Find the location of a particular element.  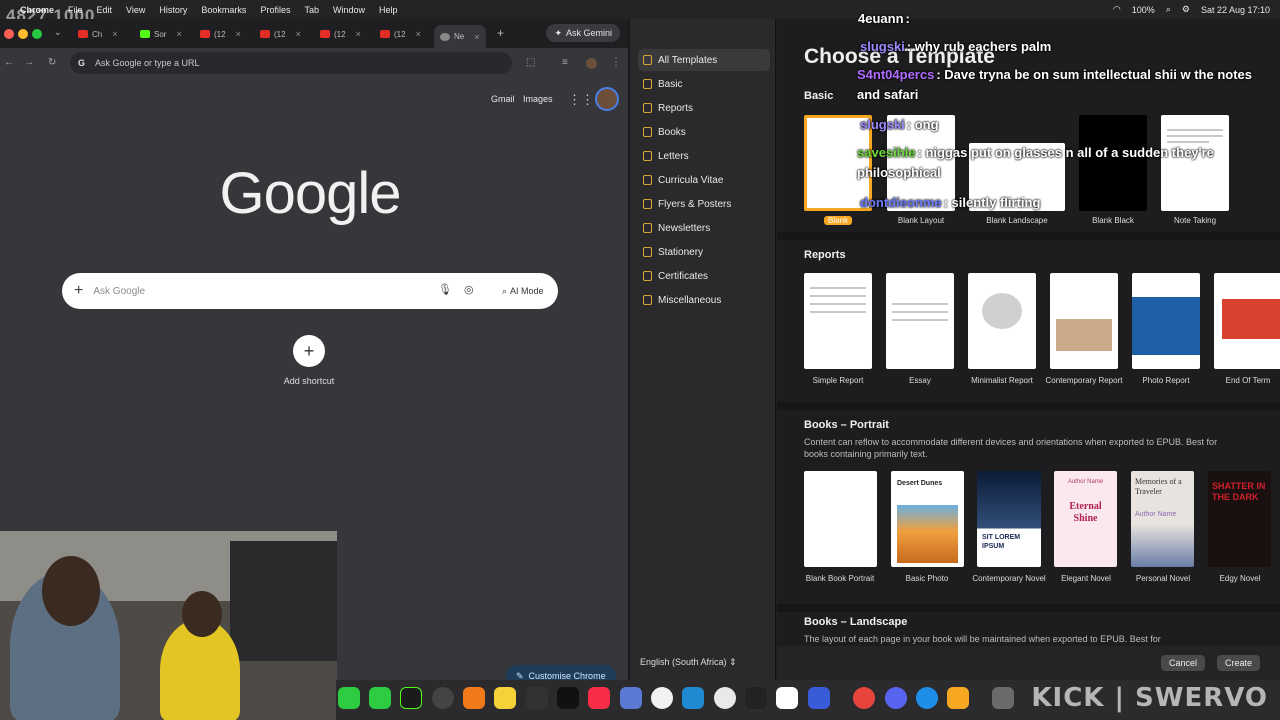

google-search-box: + Ask Google 🎙 ◎ ⌕ AI Mode is located at coordinates (310, 291).